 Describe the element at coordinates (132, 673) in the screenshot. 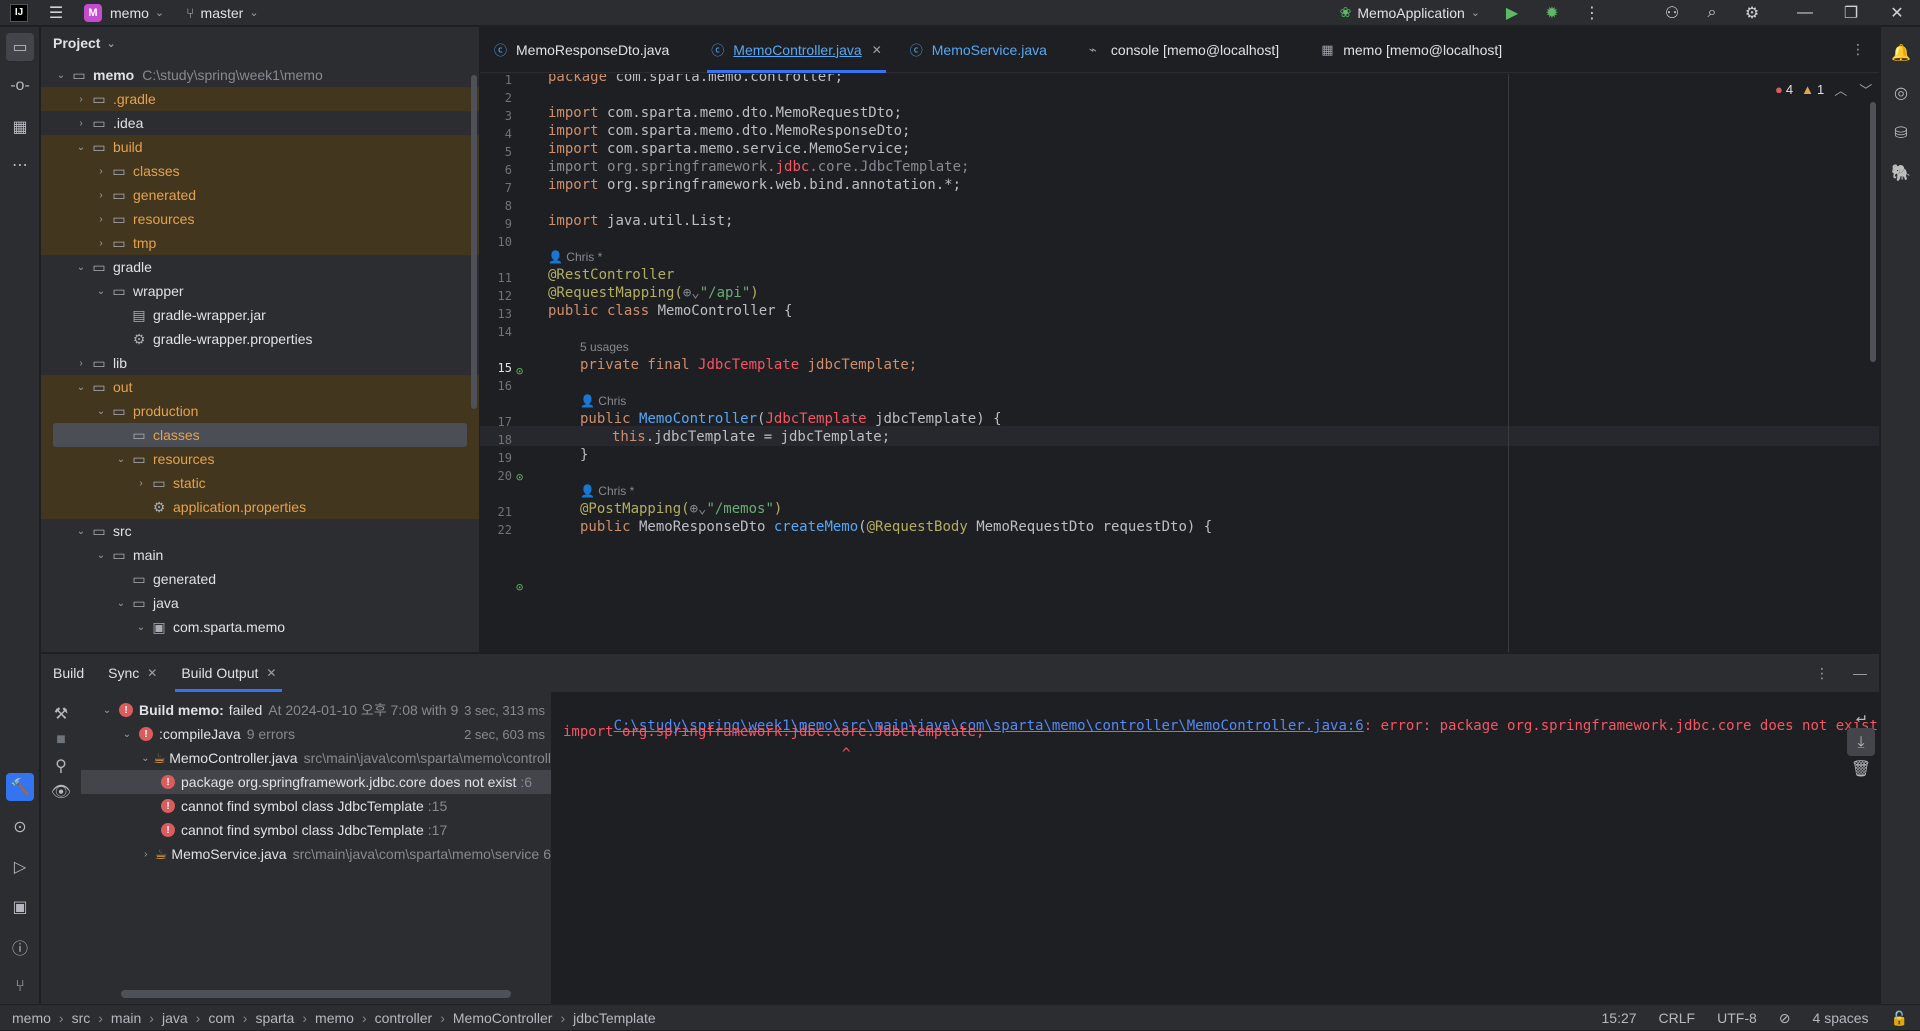

I see `tab-sync: Sync ✕` at that location.